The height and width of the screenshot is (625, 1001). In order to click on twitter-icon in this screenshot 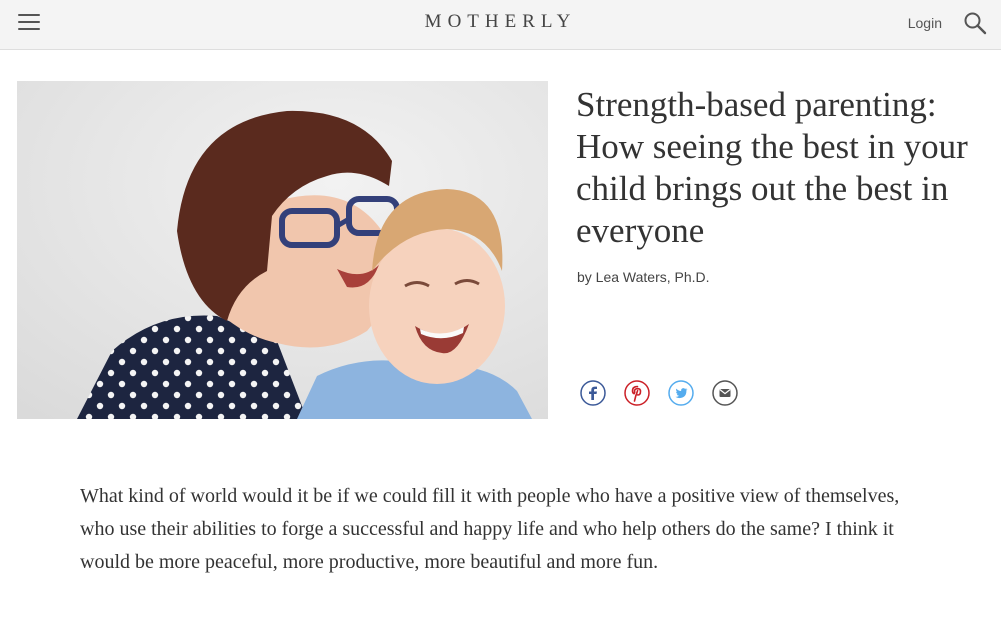, I will do `click(681, 393)`.